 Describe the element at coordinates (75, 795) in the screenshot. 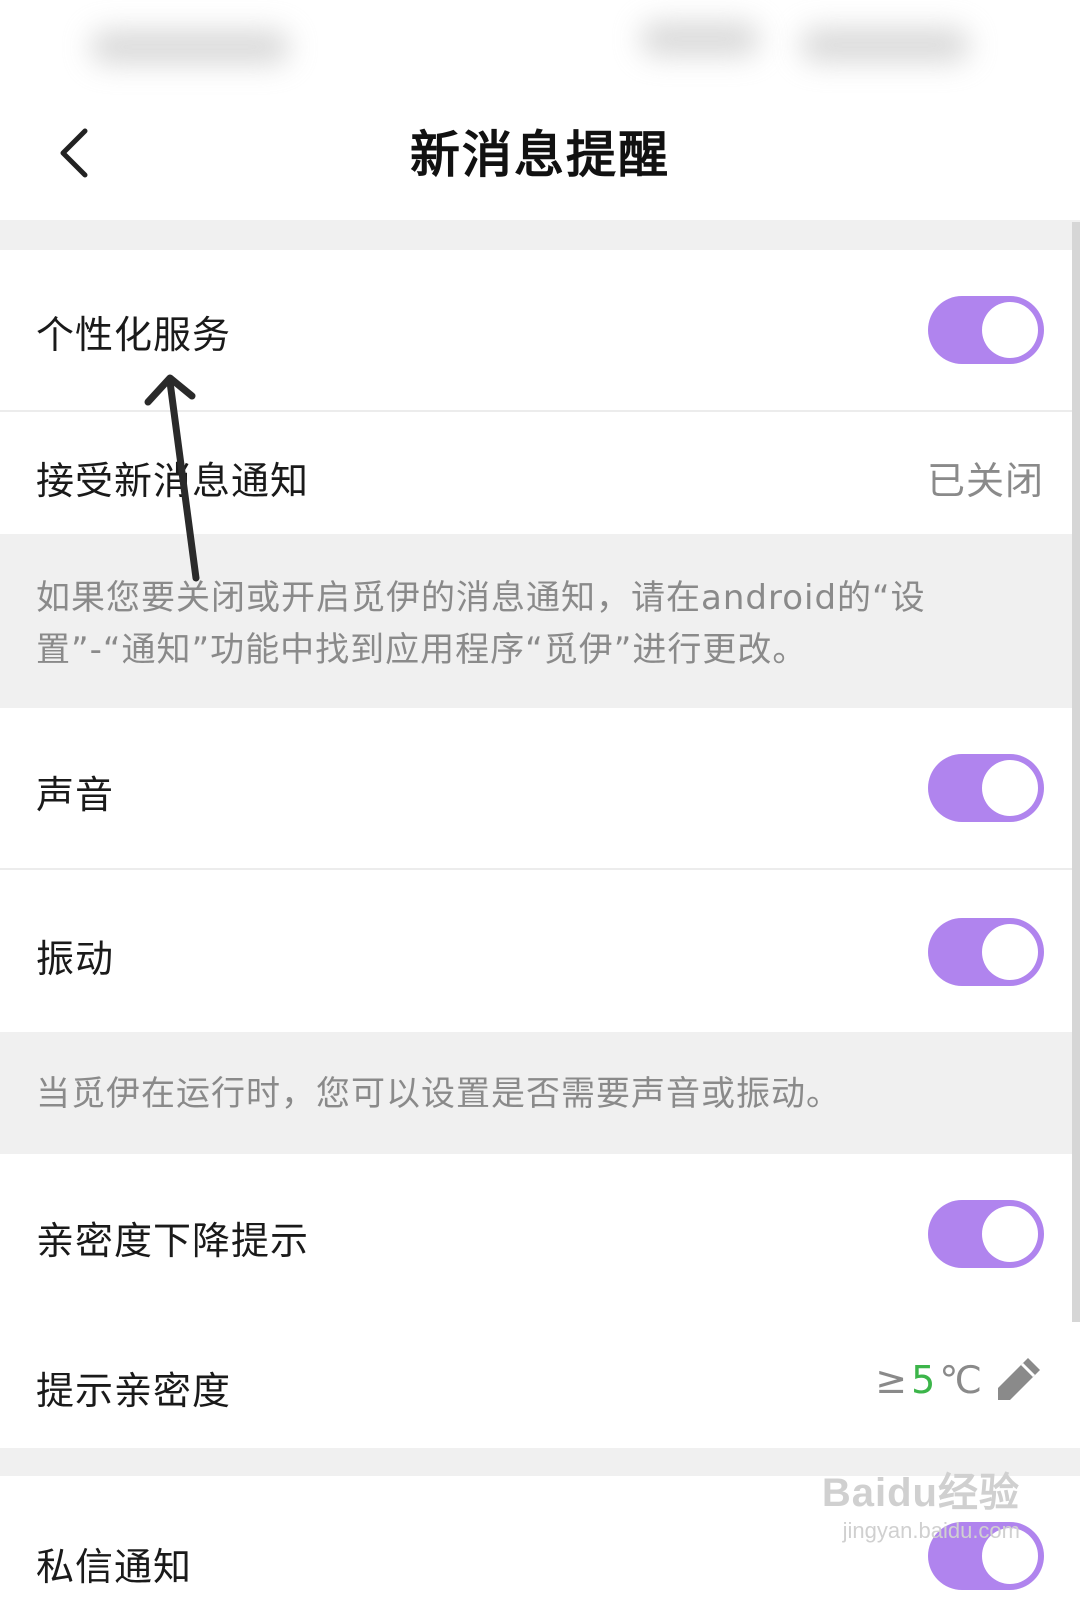

I see `setting-label: 声音` at that location.